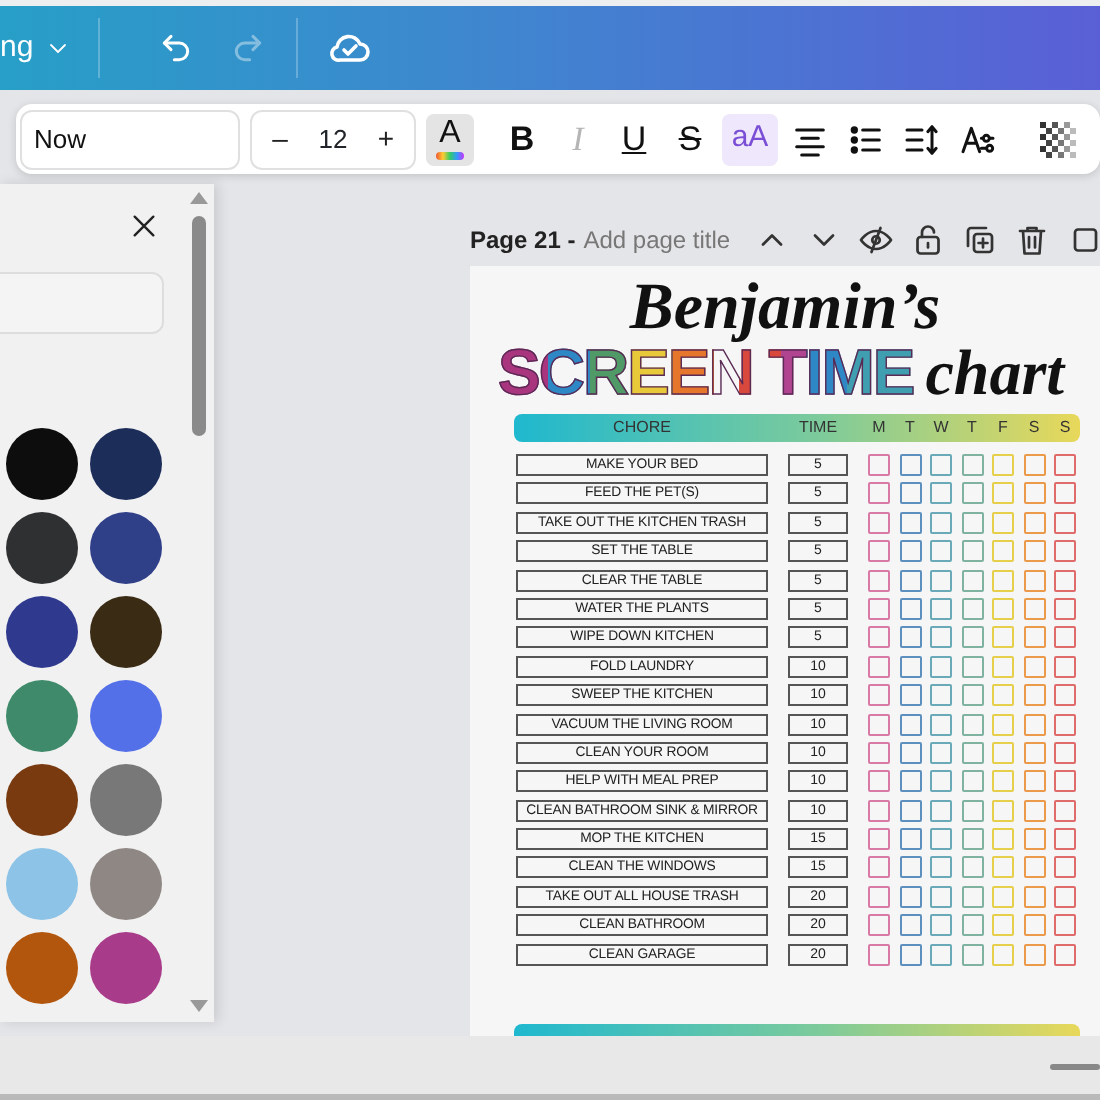 The width and height of the screenshot is (1100, 1100). What do you see at coordinates (690, 139) in the screenshot?
I see `strikethrough-button: S` at bounding box center [690, 139].